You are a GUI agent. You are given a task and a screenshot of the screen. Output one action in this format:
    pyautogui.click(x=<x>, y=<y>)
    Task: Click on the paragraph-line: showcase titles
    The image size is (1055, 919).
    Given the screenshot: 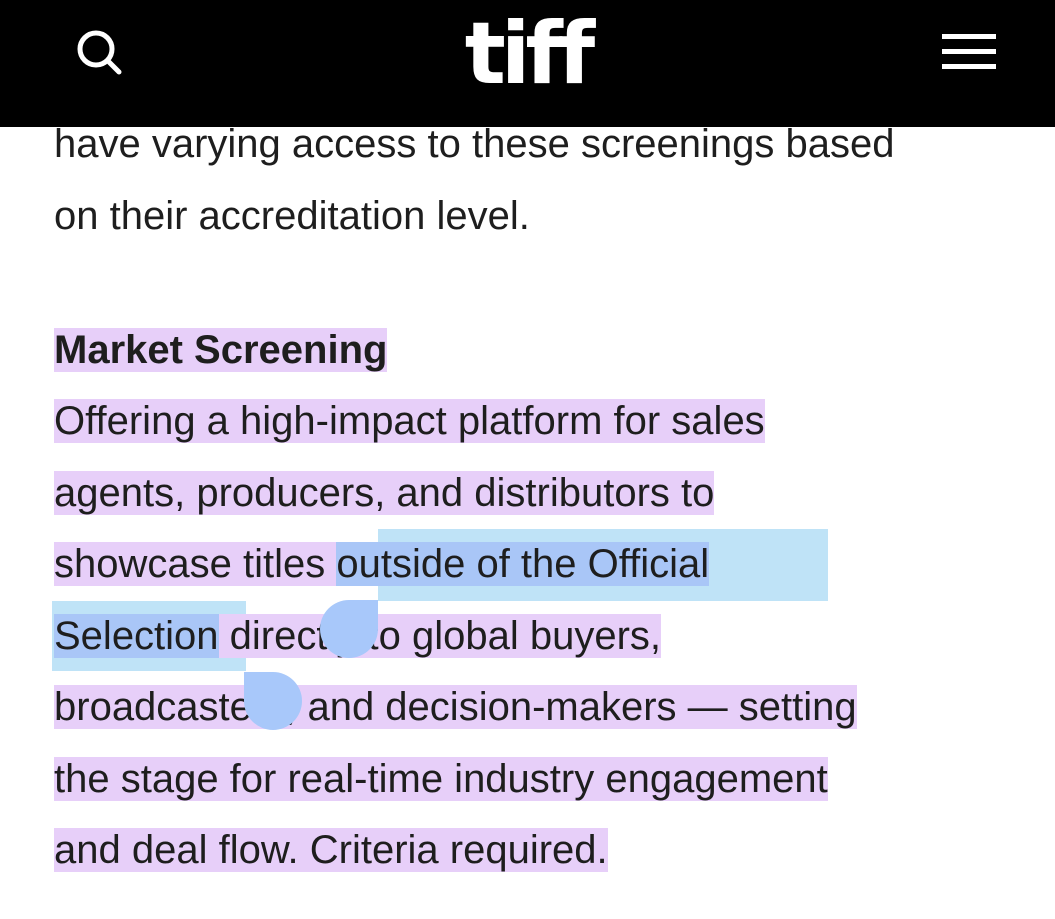 What is the action you would take?
    pyautogui.click(x=195, y=564)
    